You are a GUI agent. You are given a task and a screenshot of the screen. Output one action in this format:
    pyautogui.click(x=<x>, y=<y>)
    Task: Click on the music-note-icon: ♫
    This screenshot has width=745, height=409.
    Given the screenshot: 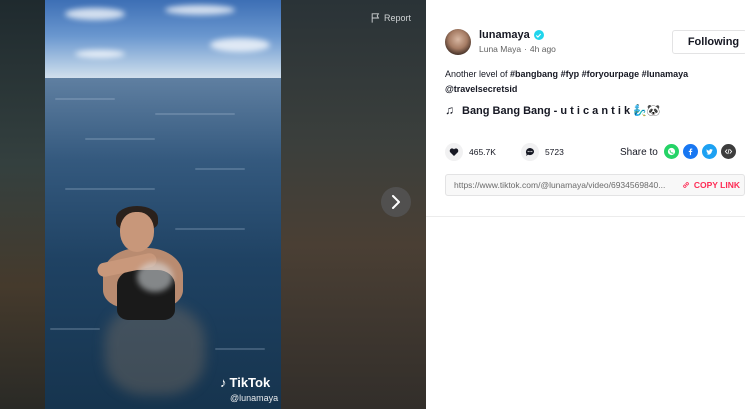 What is the action you would take?
    pyautogui.click(x=449, y=110)
    